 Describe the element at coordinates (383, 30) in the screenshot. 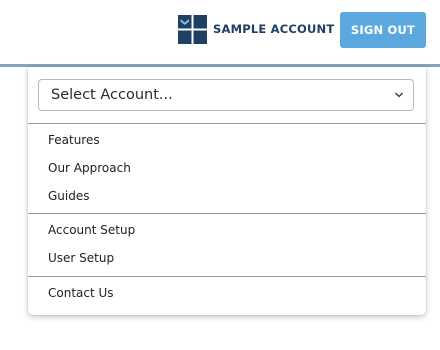

I see `sign-out-button: SIGN OUT` at that location.